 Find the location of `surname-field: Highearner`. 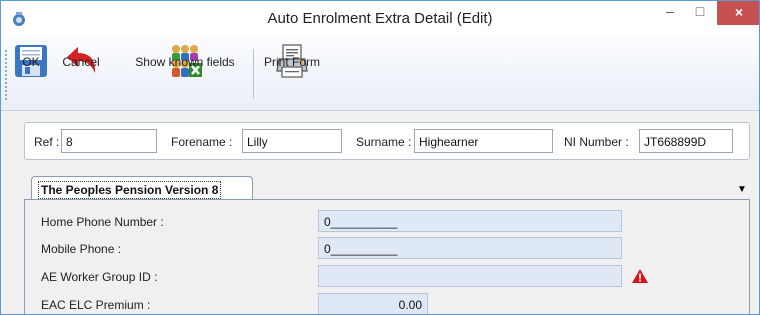

surname-field: Highearner is located at coordinates (483, 141).